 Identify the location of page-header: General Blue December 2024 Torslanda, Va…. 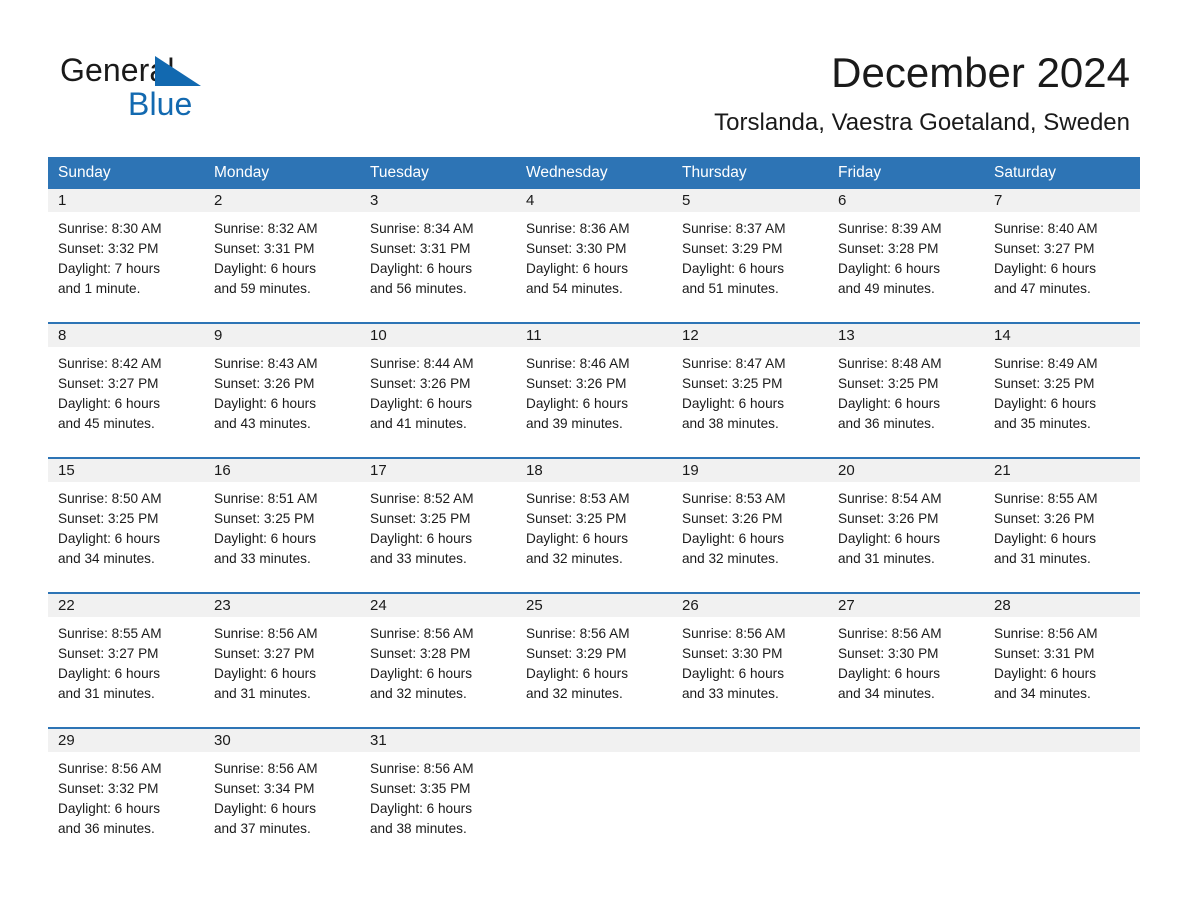
(594, 68).